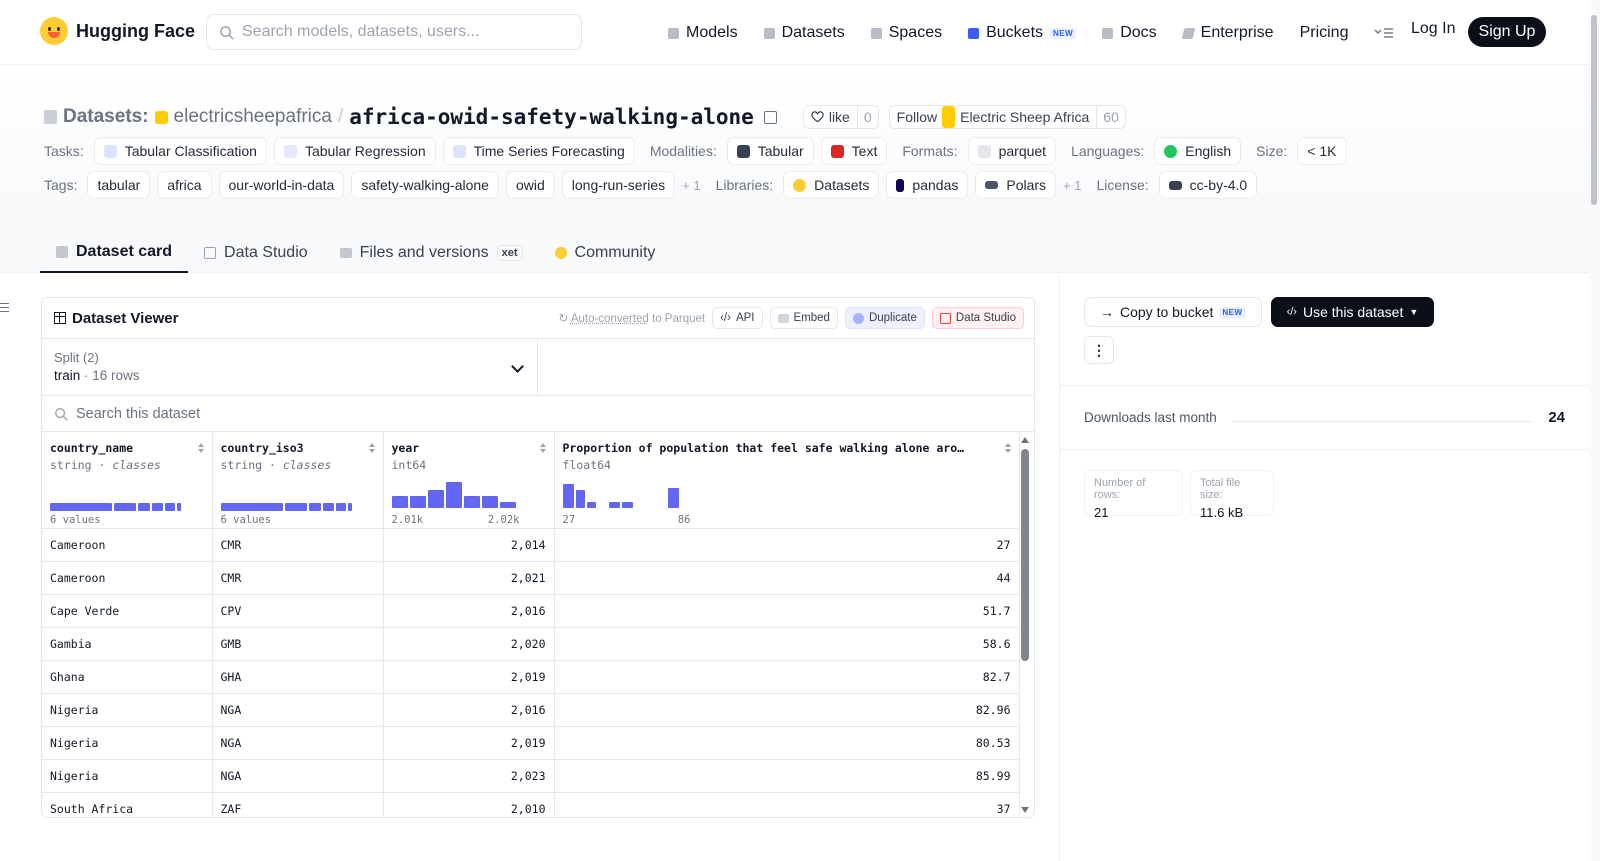  I want to click on table-cell: CPV, so click(298, 611).